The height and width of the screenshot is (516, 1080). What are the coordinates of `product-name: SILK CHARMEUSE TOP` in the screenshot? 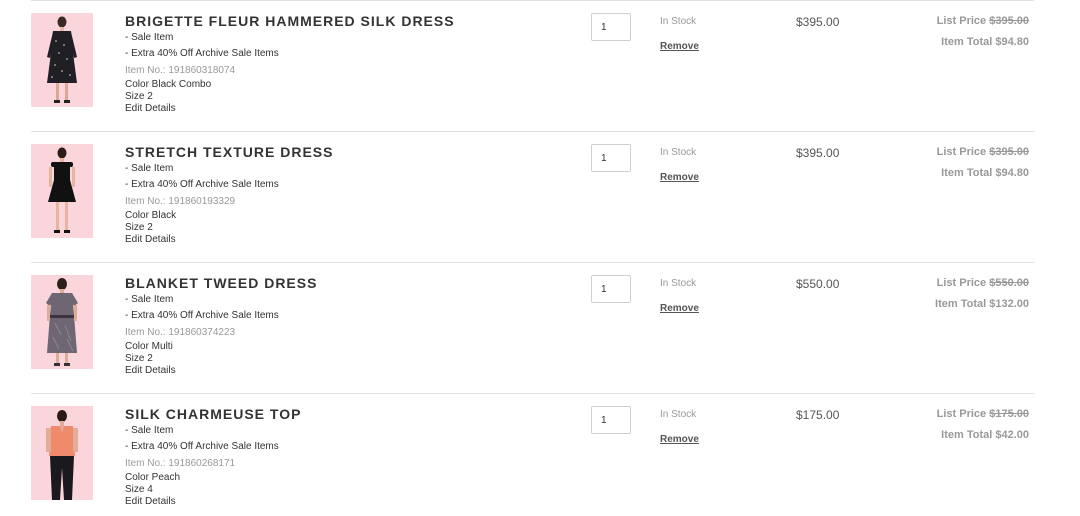 It's located at (213, 414).